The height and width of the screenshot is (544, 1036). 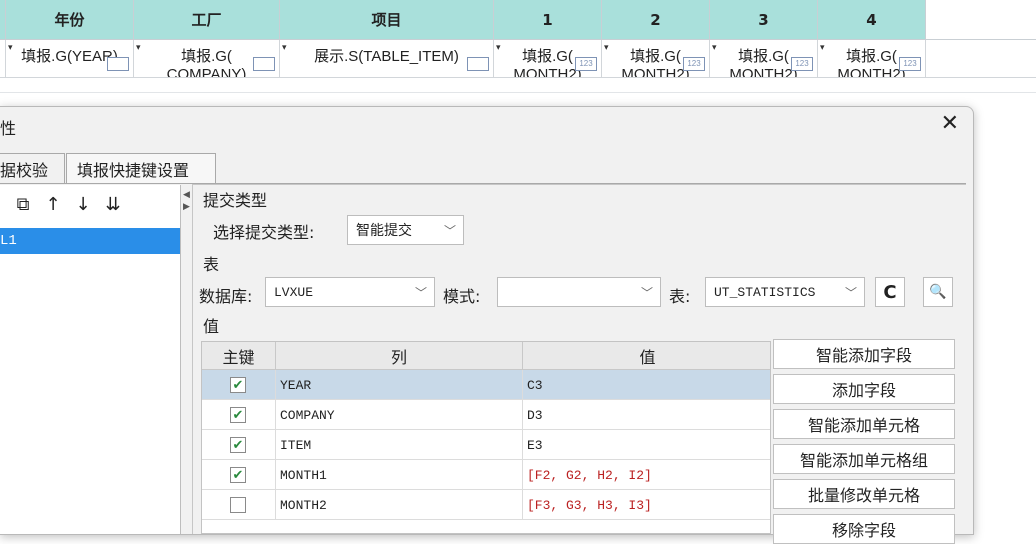 I want to click on list-toolbar: ⧉ ↑ ↓ ⇊, so click(x=90, y=204).